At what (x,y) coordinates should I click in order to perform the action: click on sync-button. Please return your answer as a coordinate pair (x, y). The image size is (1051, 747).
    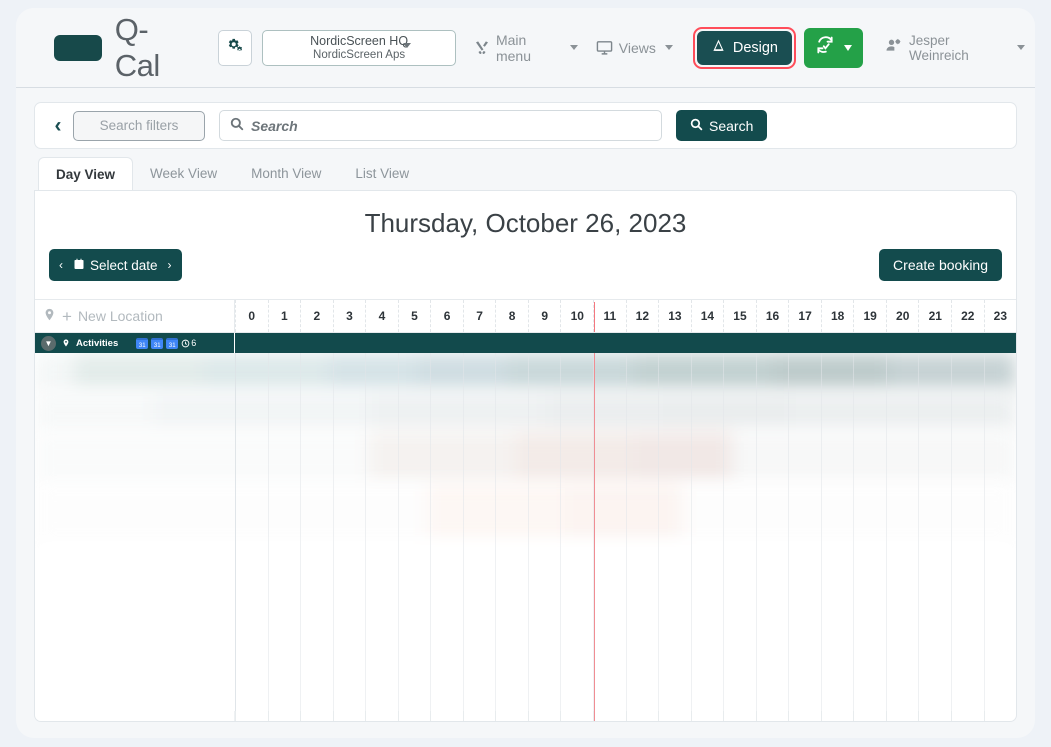
    Looking at the image, I should click on (833, 47).